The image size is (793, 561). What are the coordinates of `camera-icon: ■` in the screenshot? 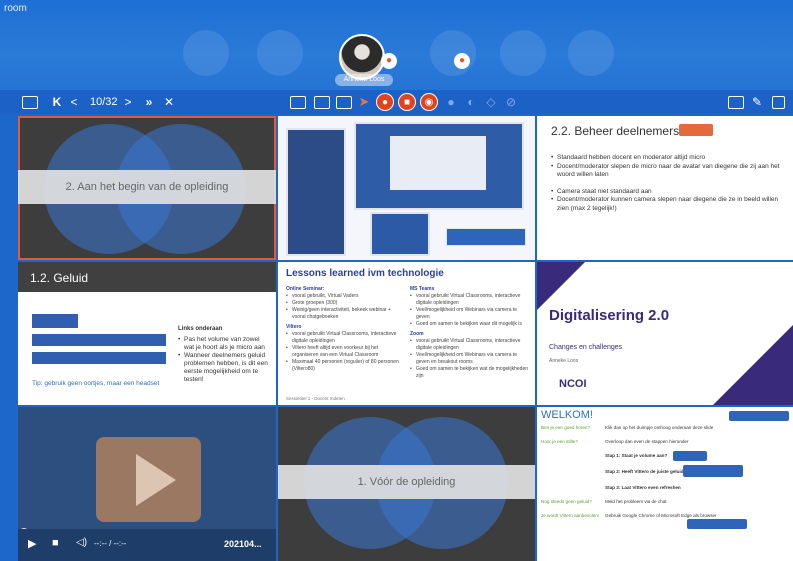 It's located at (407, 102).